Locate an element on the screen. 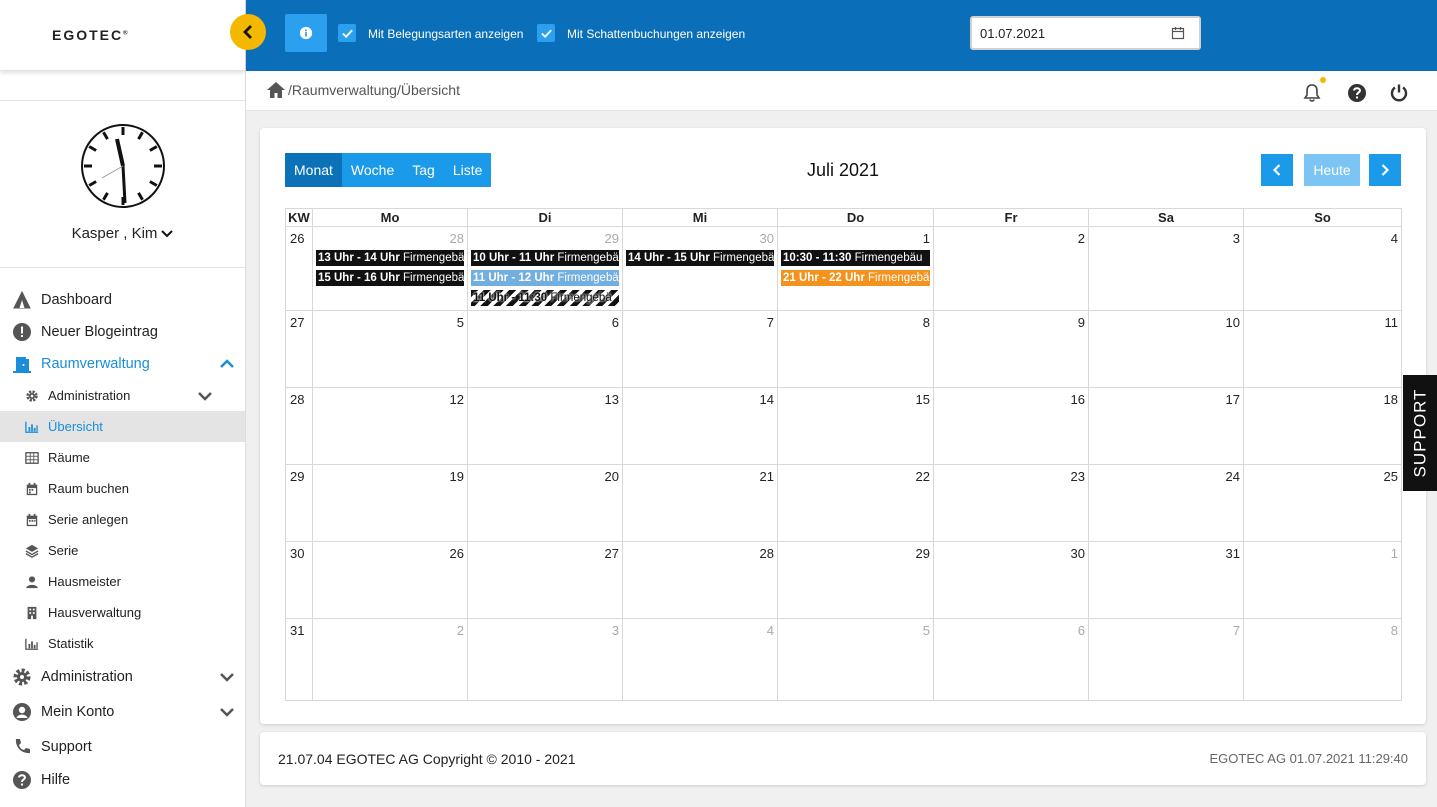  day-cell: 21 is located at coordinates (700, 503).